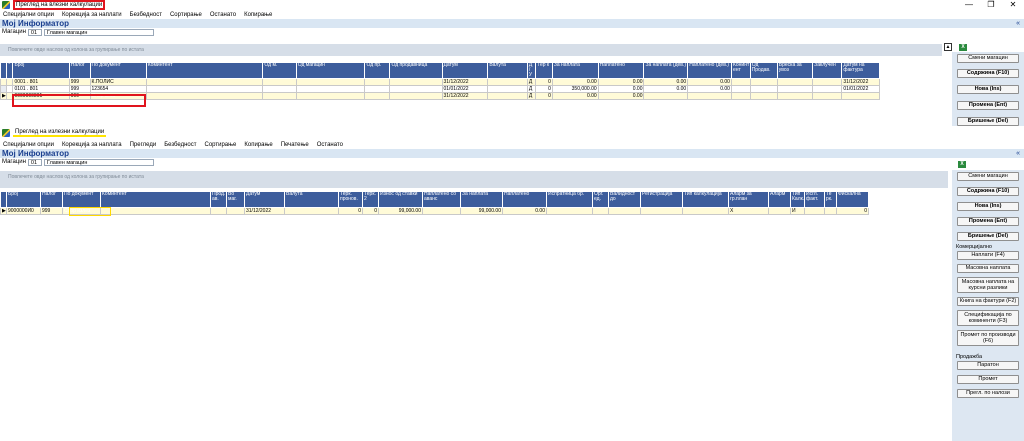 The image size is (1024, 441). What do you see at coordinates (988, 89) in the screenshot?
I see `new-button: Нова (Ins)` at bounding box center [988, 89].